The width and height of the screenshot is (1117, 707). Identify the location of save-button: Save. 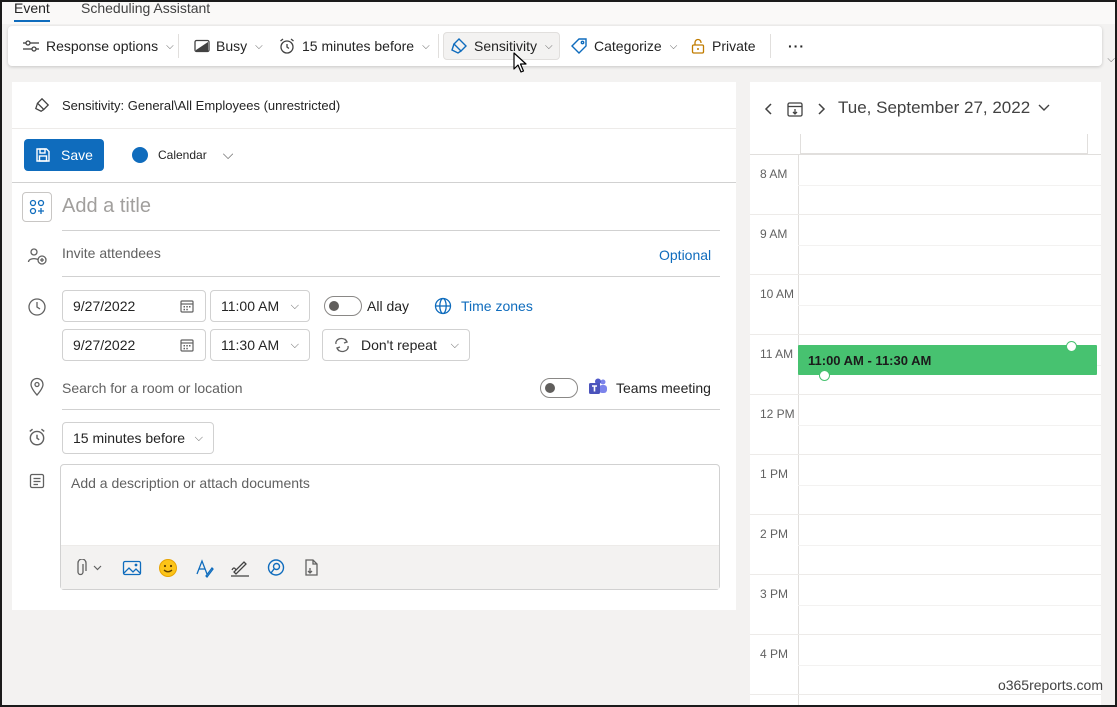
(64, 155).